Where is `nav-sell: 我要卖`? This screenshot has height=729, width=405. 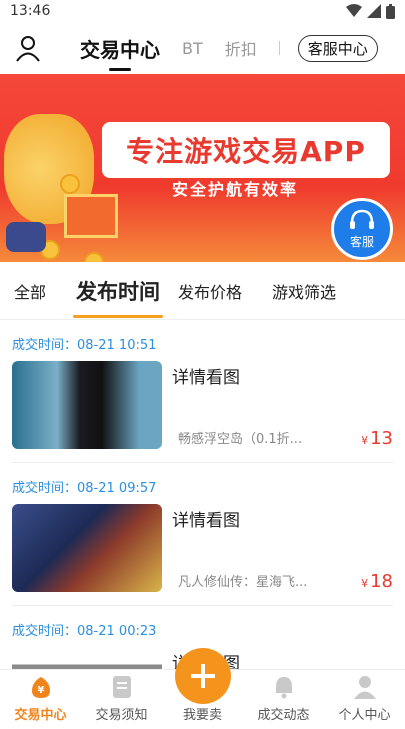
nav-sell: 我要卖 is located at coordinates (202, 688).